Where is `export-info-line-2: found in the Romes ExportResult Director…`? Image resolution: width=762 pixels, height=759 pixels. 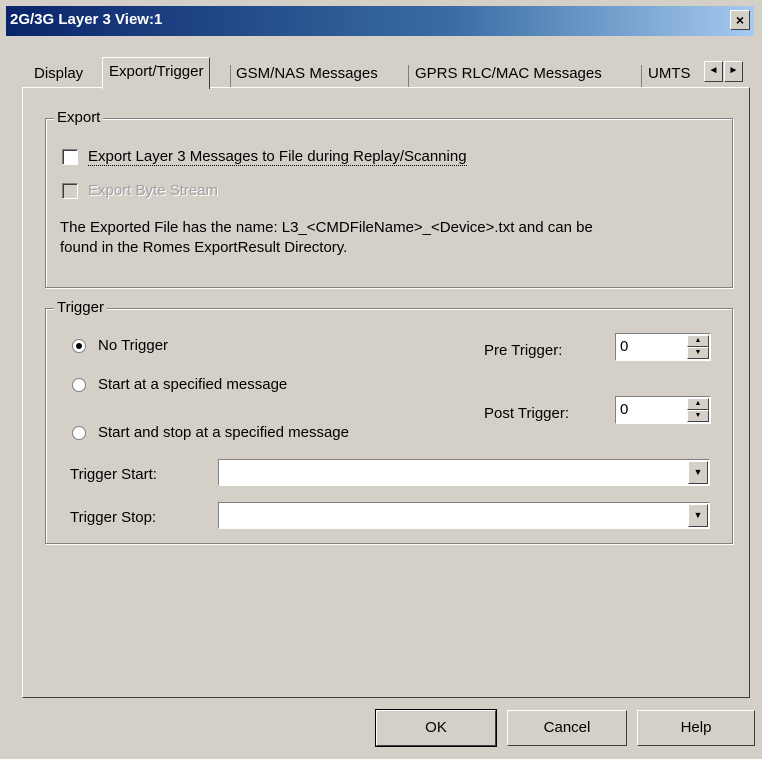 export-info-line-2: found in the Romes ExportResult Director… is located at coordinates (204, 247).